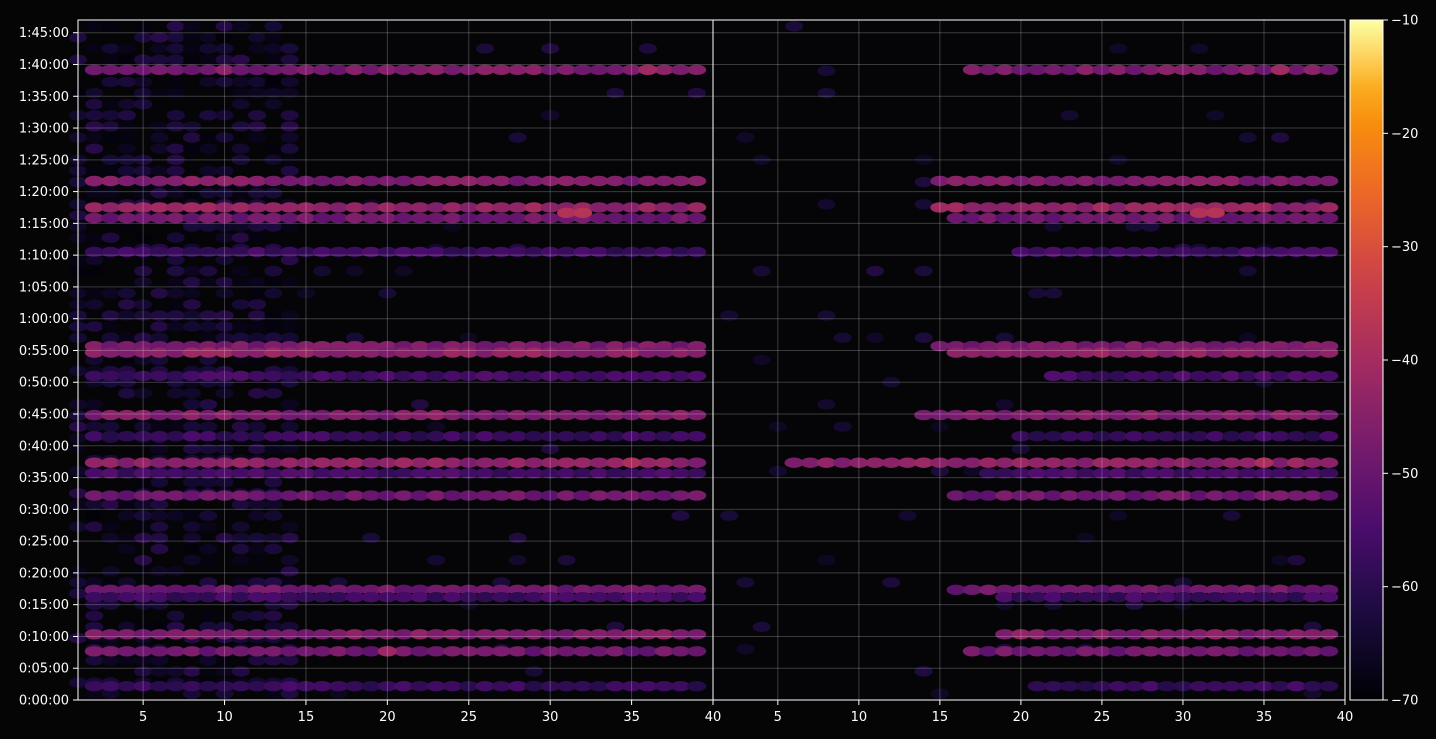 Image resolution: width=1436 pixels, height=739 pixels. I want to click on y-tick-label: 1:25:00, so click(44, 160).